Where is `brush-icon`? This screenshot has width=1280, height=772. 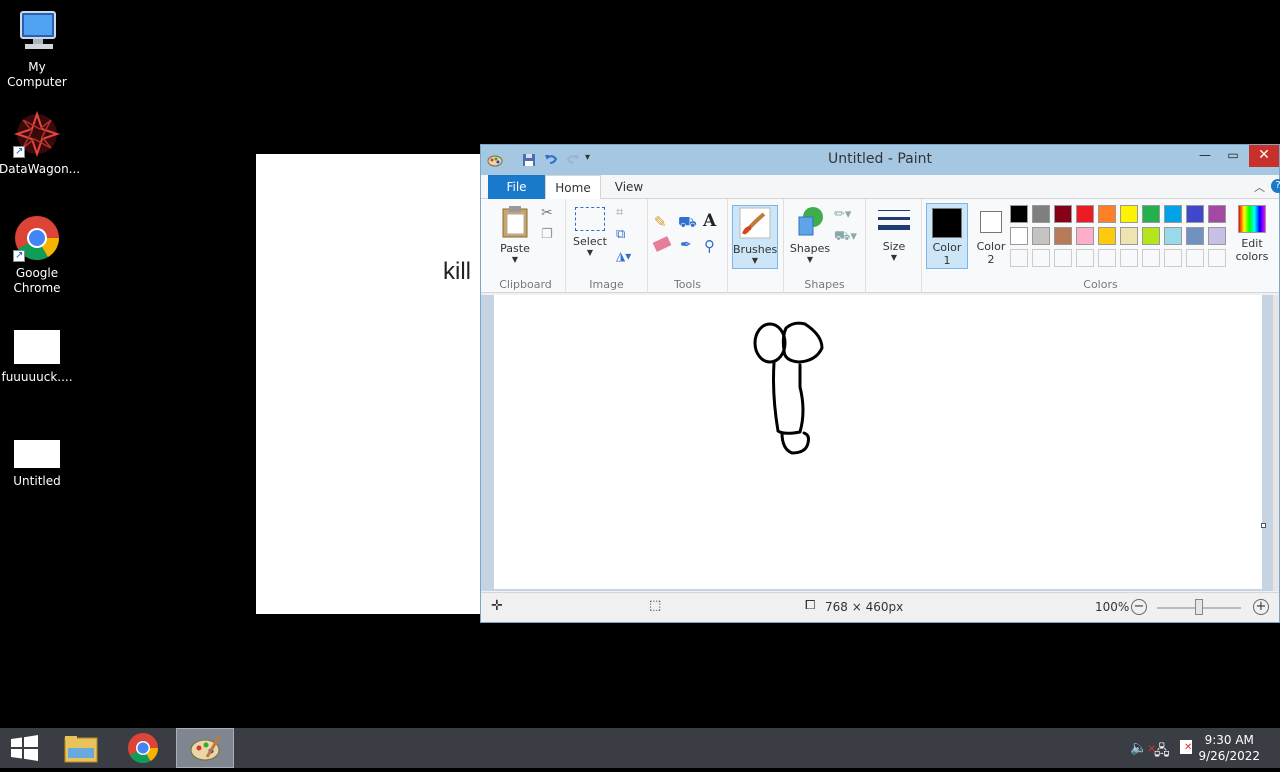
brush-icon is located at coordinates (755, 223).